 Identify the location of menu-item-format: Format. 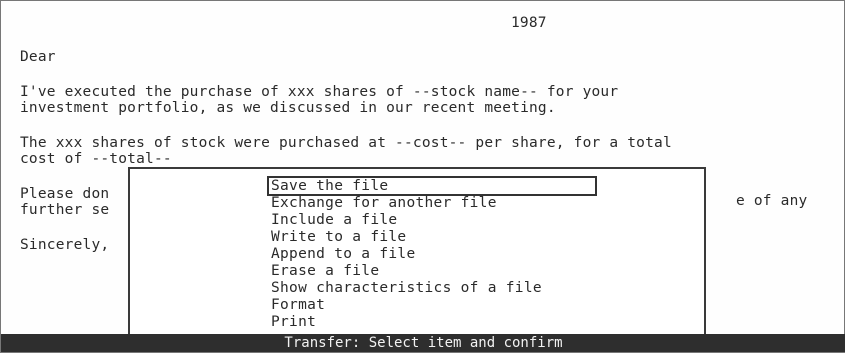
(298, 305).